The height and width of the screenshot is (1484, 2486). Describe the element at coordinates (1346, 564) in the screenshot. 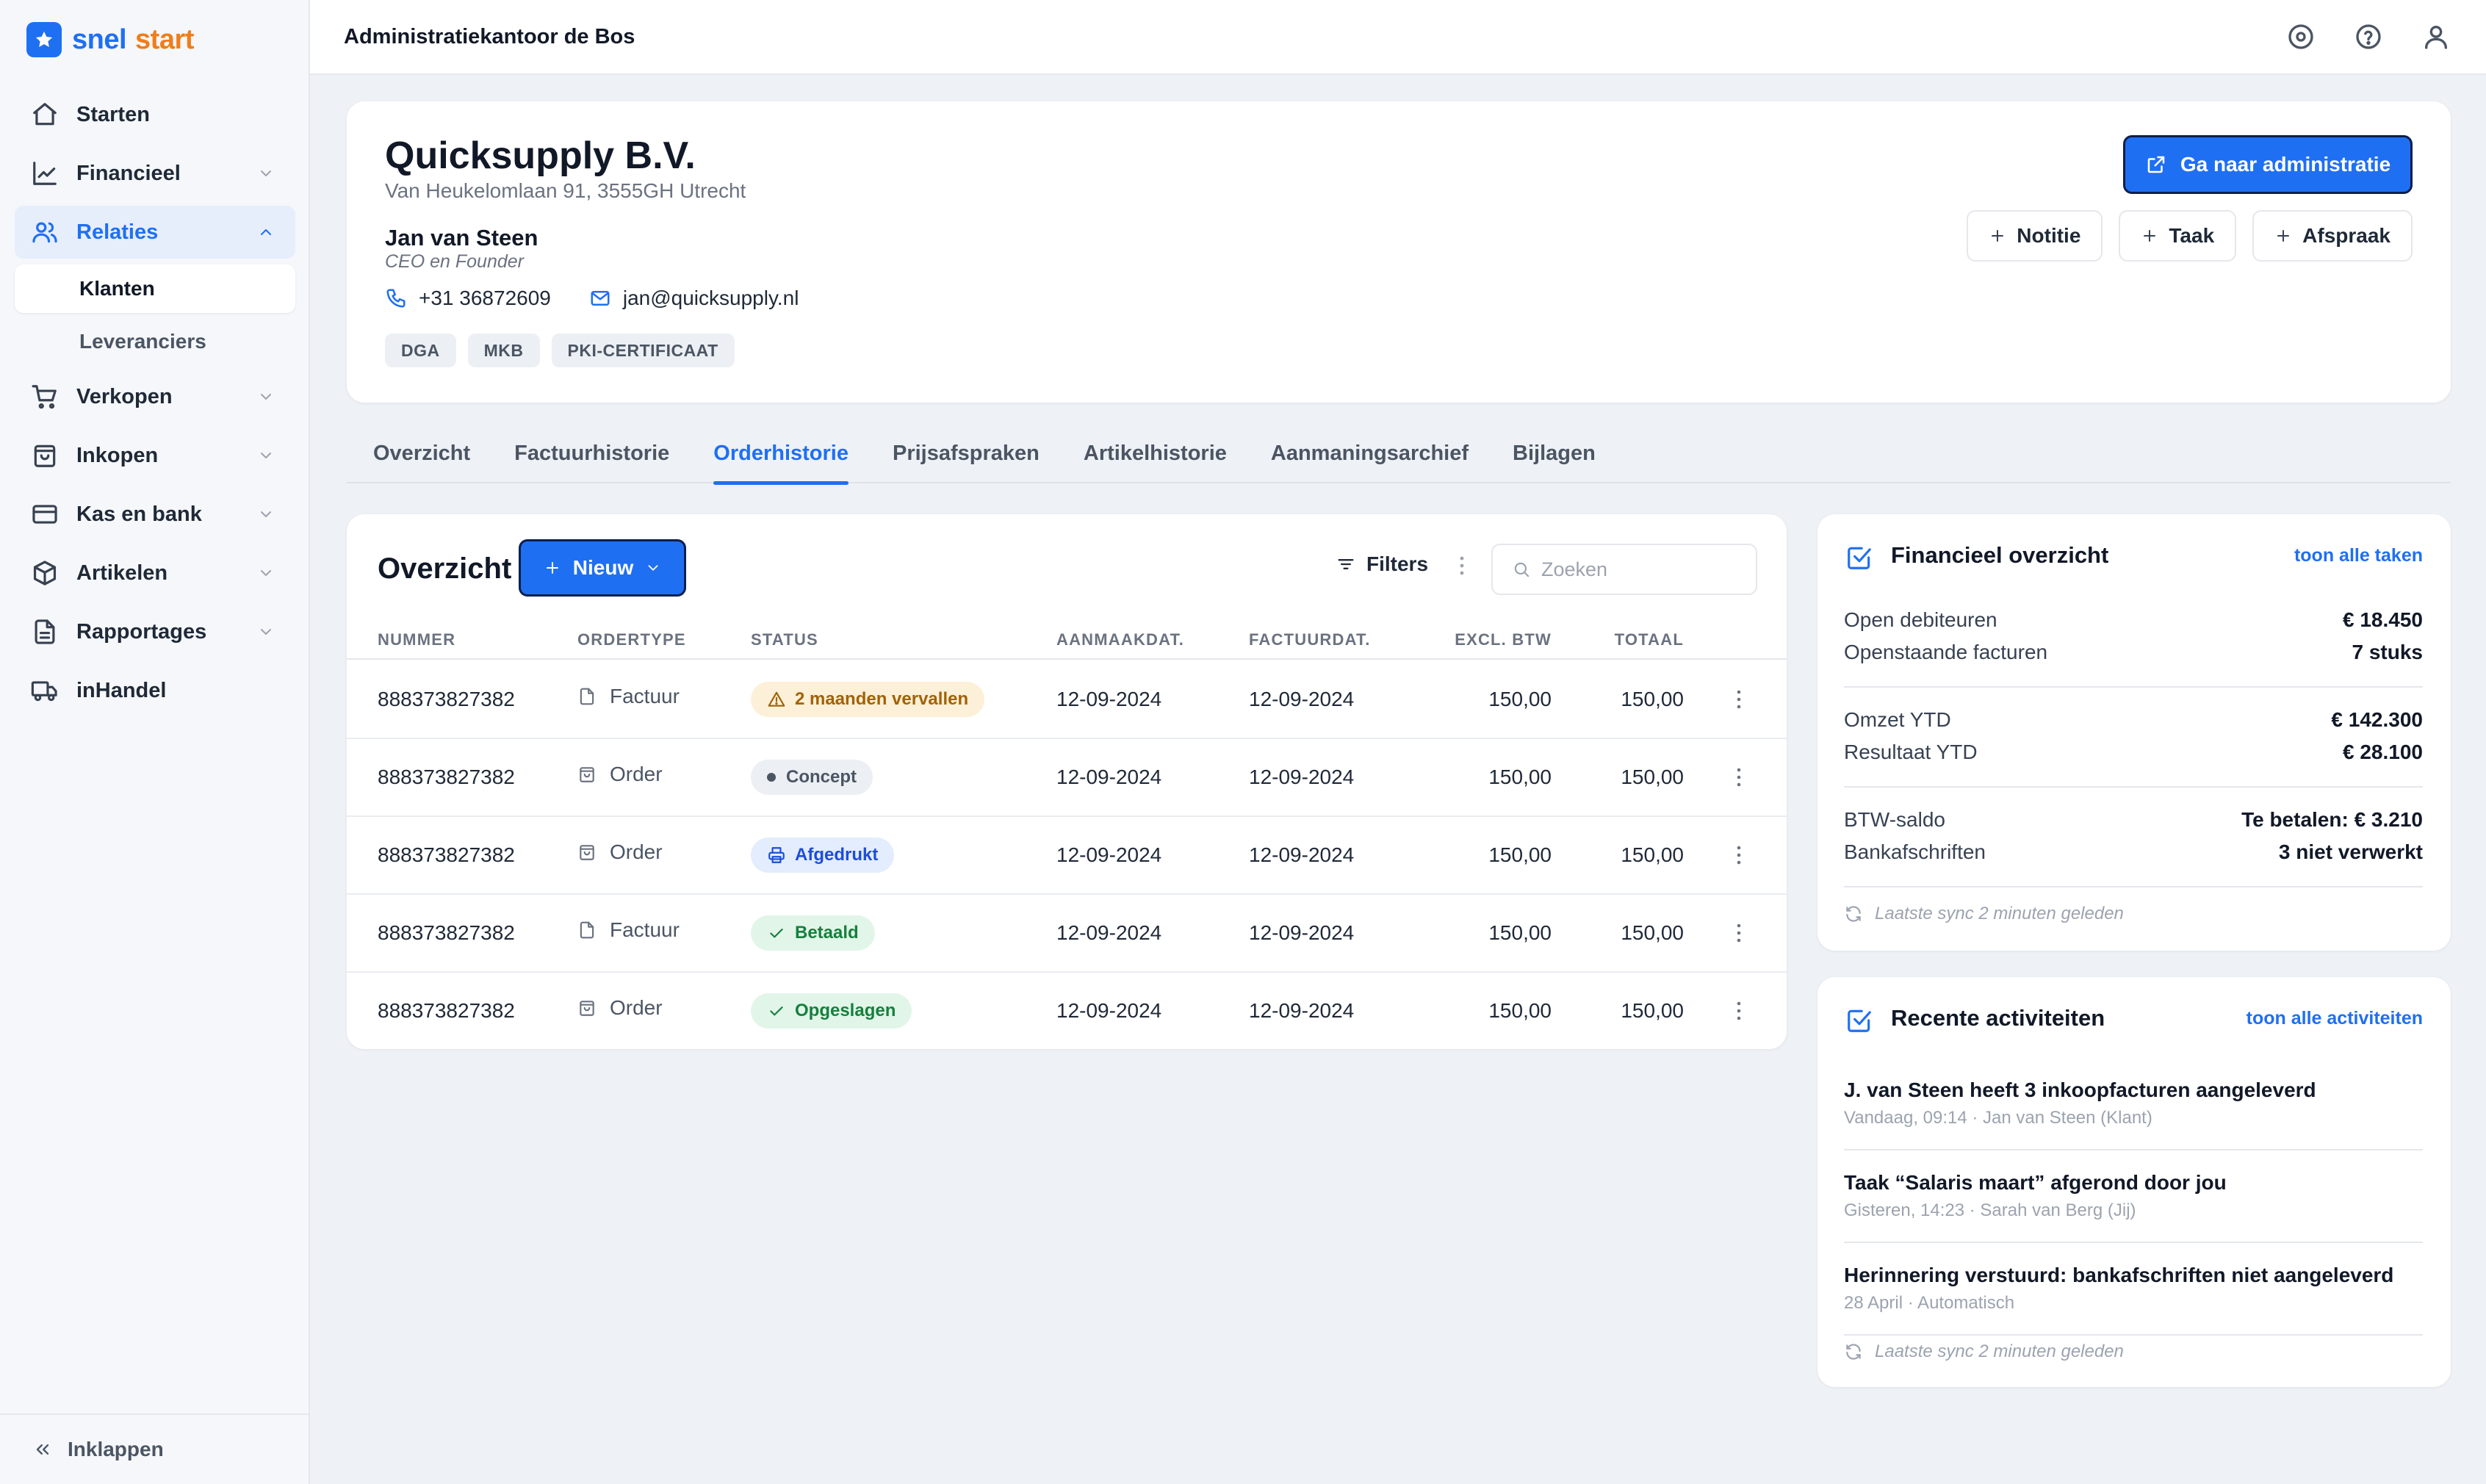

I see `filter-icon` at that location.